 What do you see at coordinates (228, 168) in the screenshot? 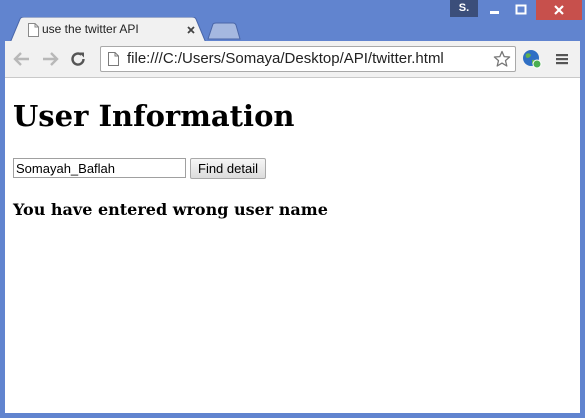
I see `find-detail-button: Find detail` at bounding box center [228, 168].